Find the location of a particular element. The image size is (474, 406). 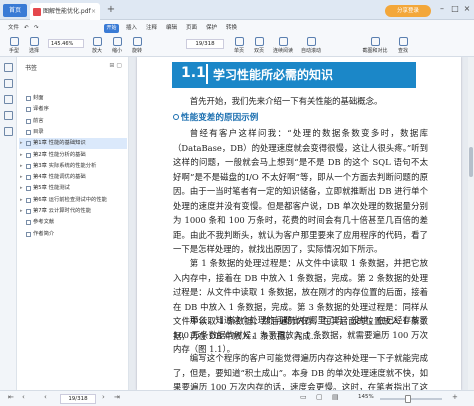

scroll-thumb is located at coordinates (471, 162).